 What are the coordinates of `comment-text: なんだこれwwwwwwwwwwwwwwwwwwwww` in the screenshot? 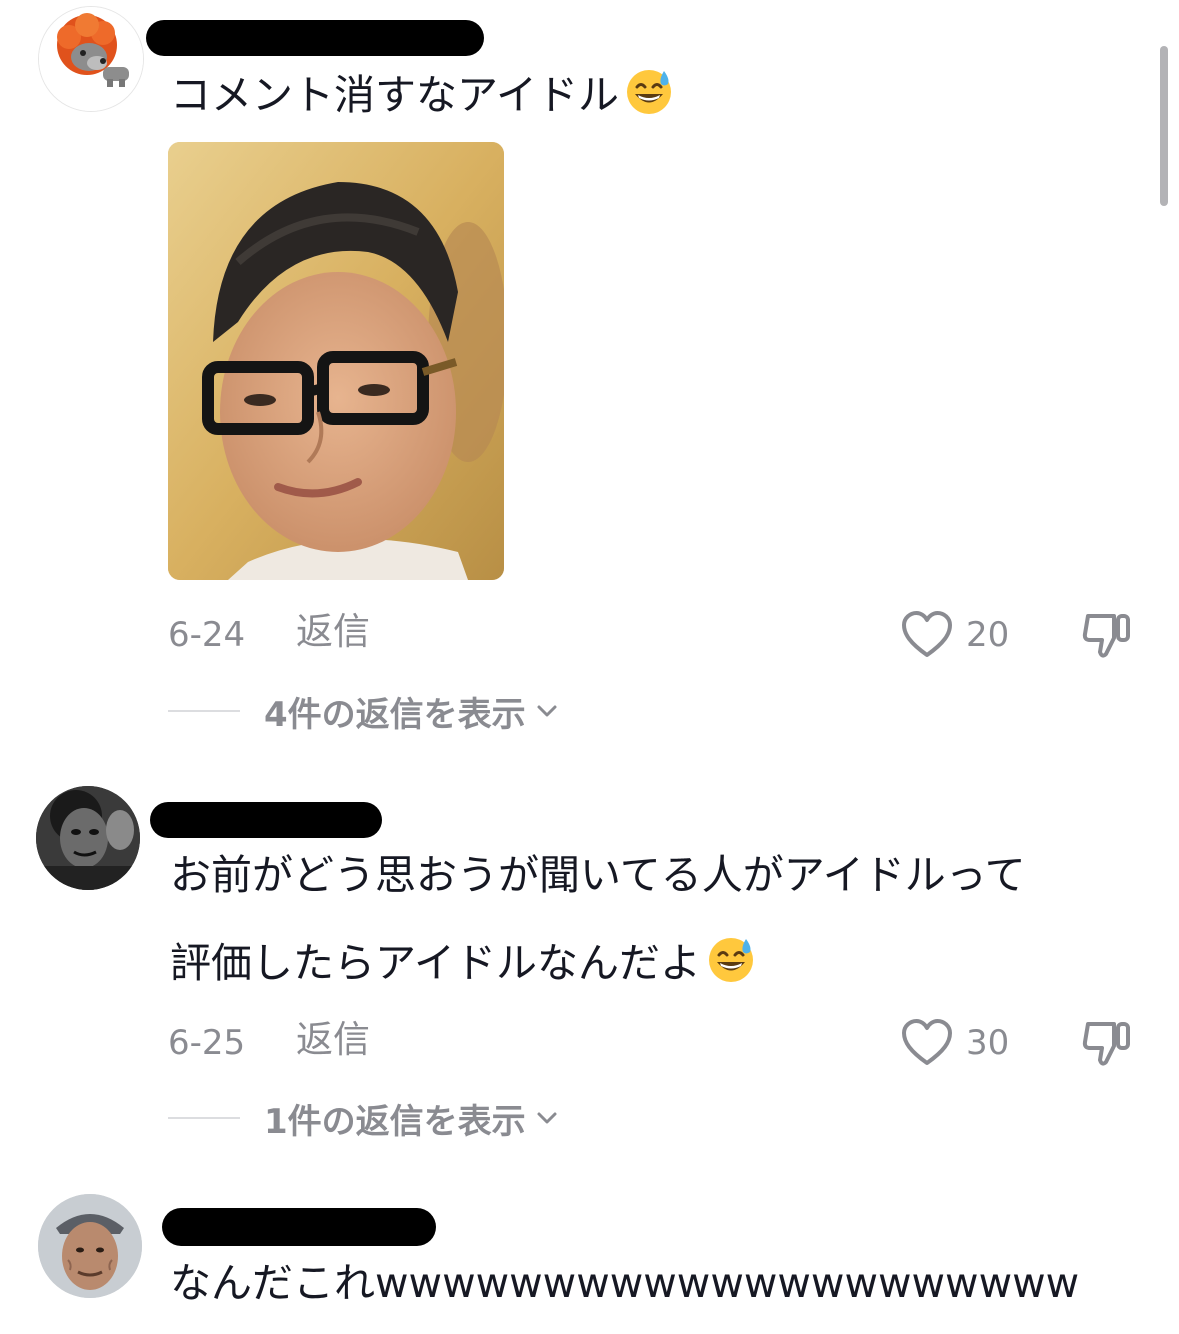 It's located at (625, 1283).